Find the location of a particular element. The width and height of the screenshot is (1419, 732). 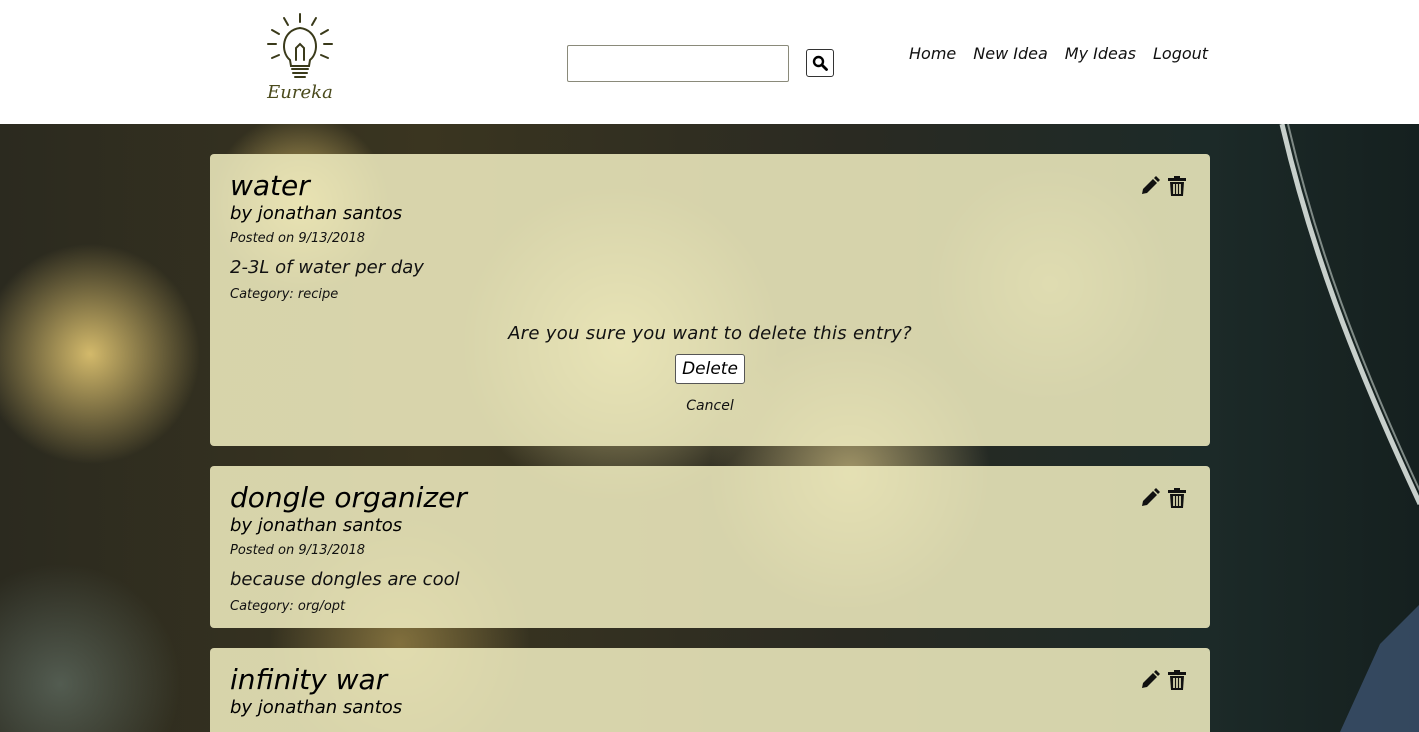

idea-card: infinity war by jonathan santos is located at coordinates (710, 690).